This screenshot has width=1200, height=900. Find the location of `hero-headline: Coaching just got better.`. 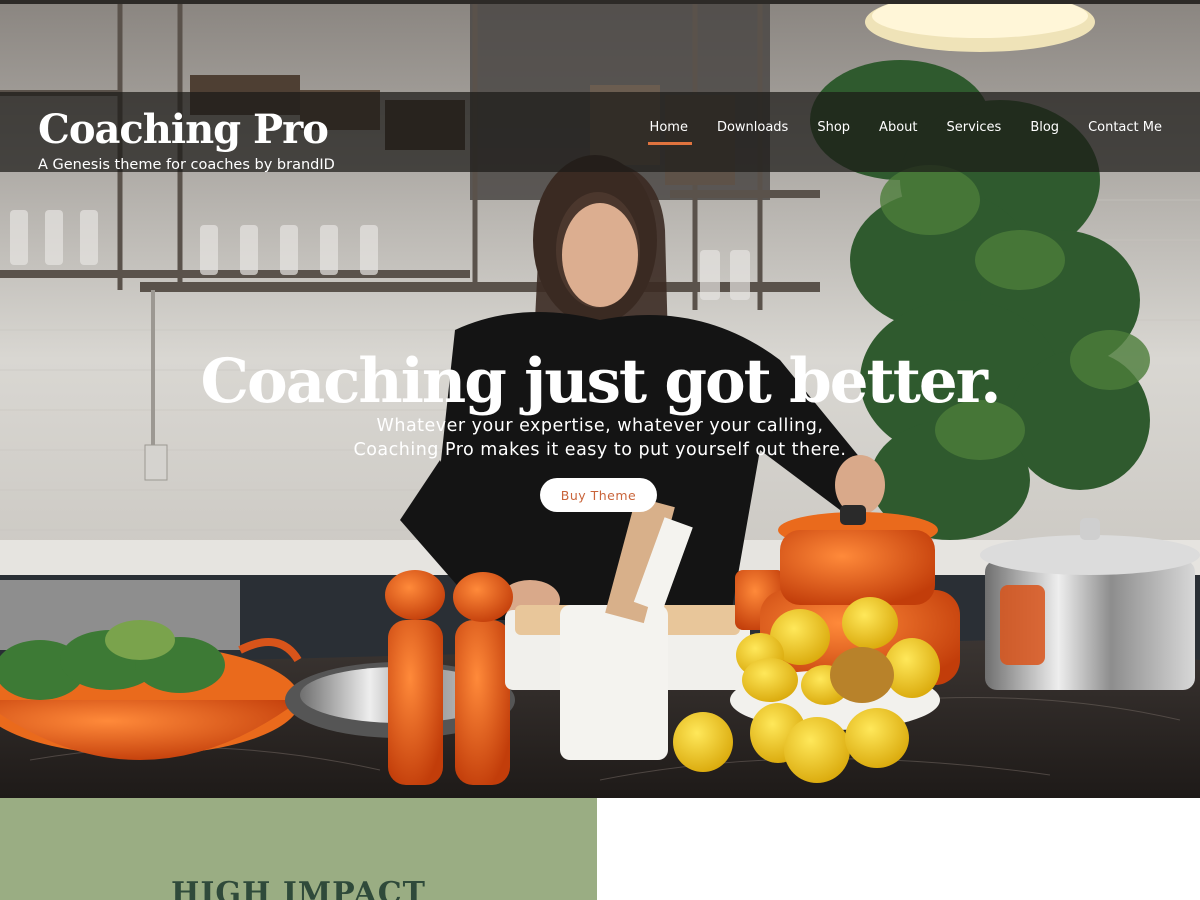

hero-headline: Coaching just got better. is located at coordinates (601, 381).